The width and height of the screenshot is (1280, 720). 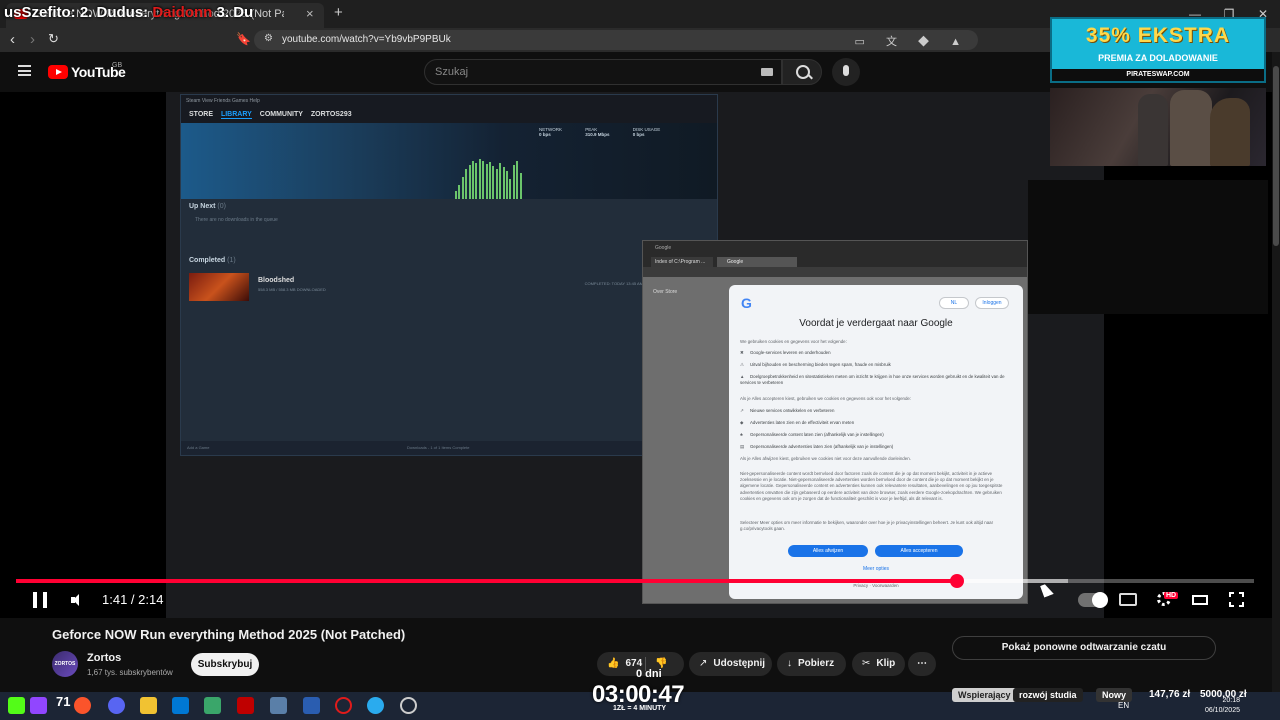 I want to click on inner-window-title: Google, so click(x=835, y=248).